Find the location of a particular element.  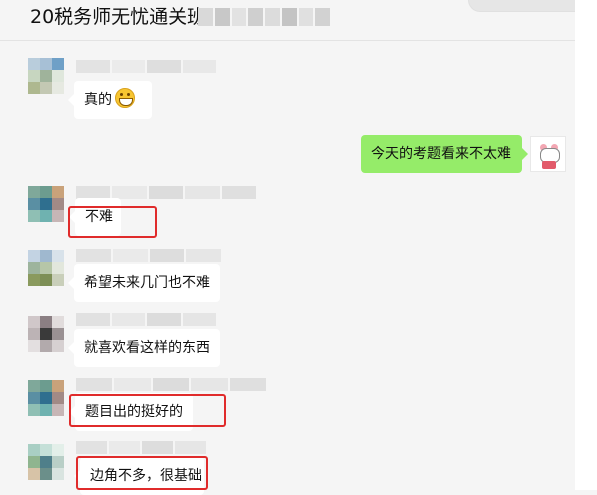

search-box is located at coordinates (529, 6).